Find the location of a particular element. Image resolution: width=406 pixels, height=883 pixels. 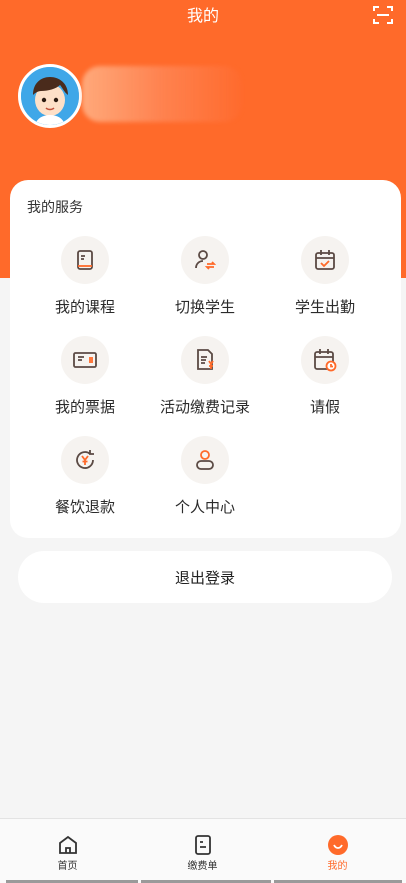

service-label: 我的课程 is located at coordinates (84, 307).